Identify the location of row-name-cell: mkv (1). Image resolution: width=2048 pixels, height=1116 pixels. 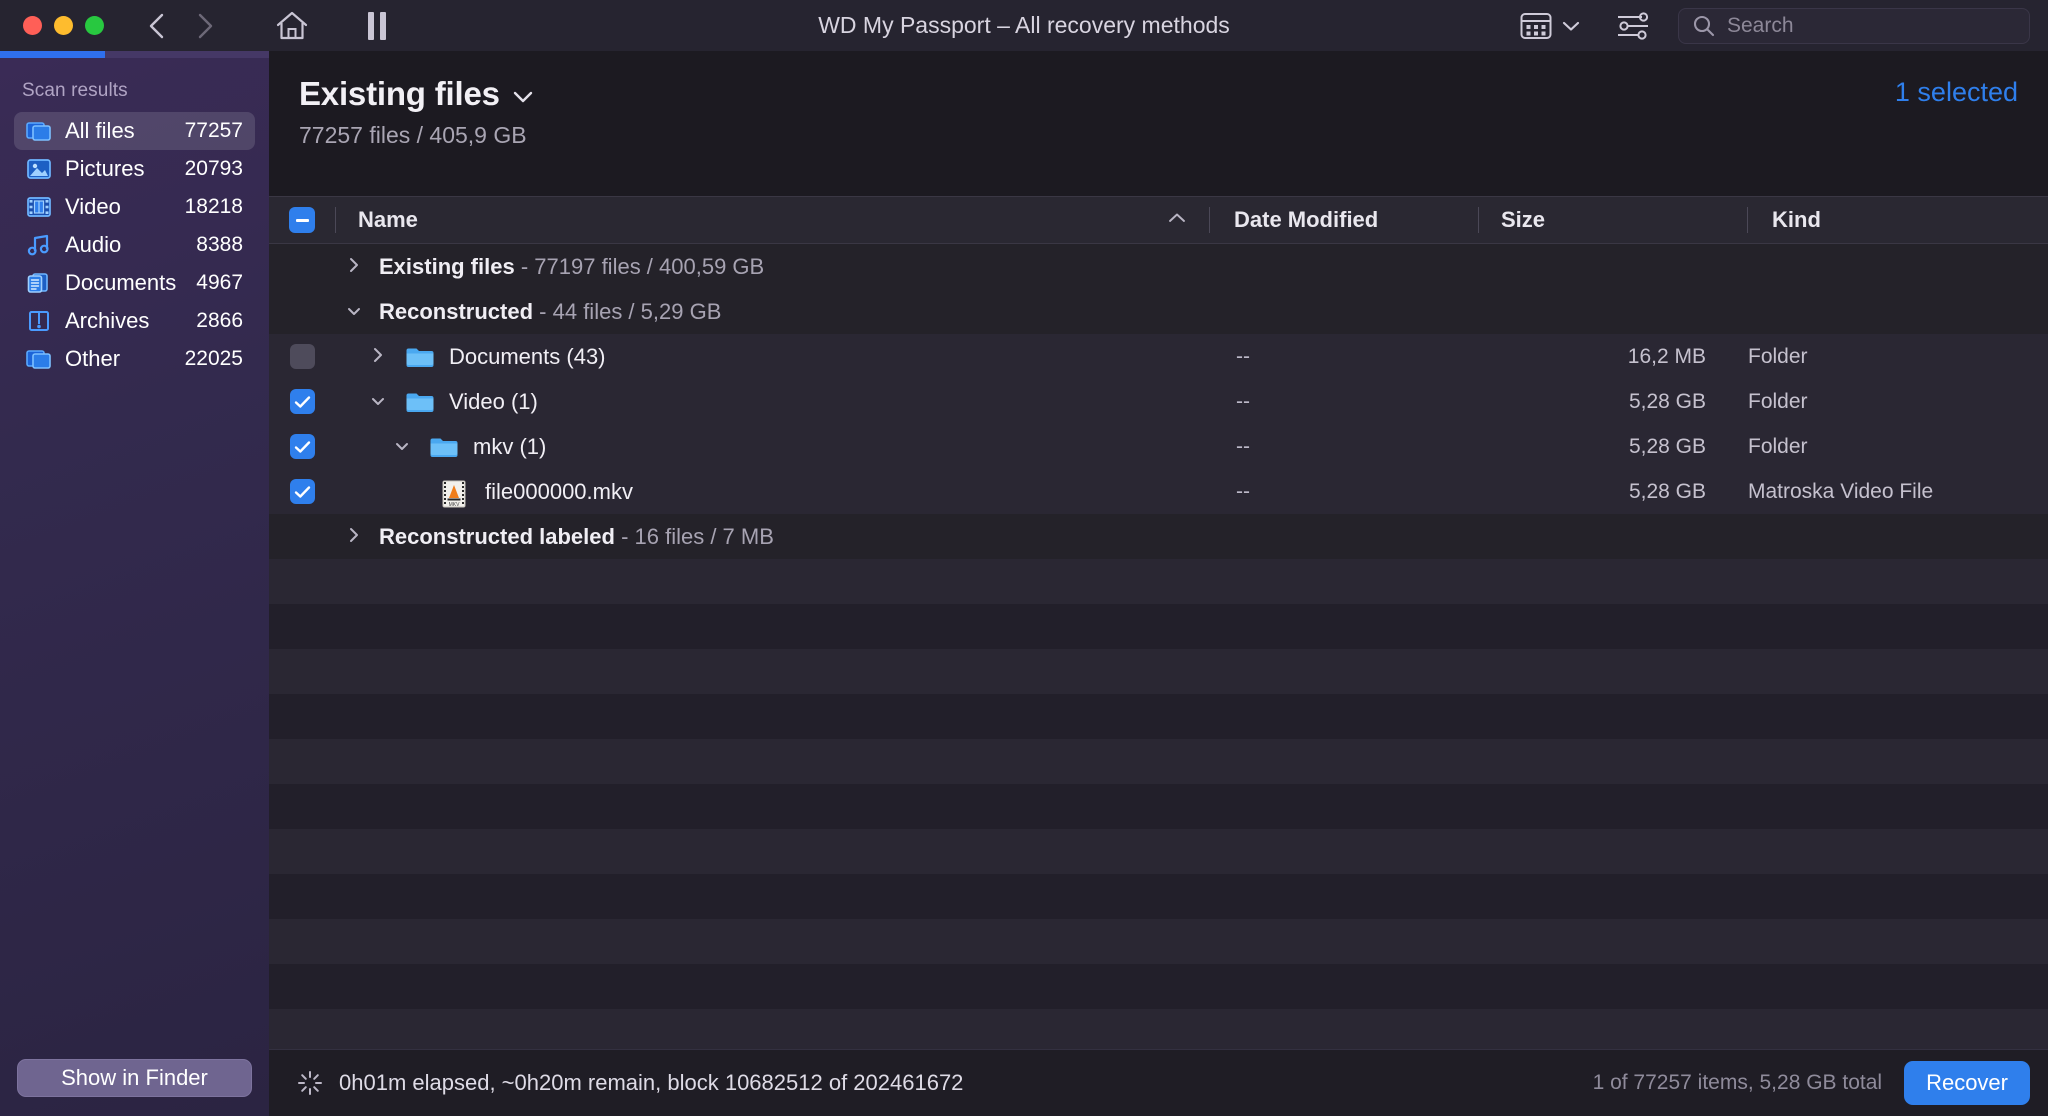
(773, 447).